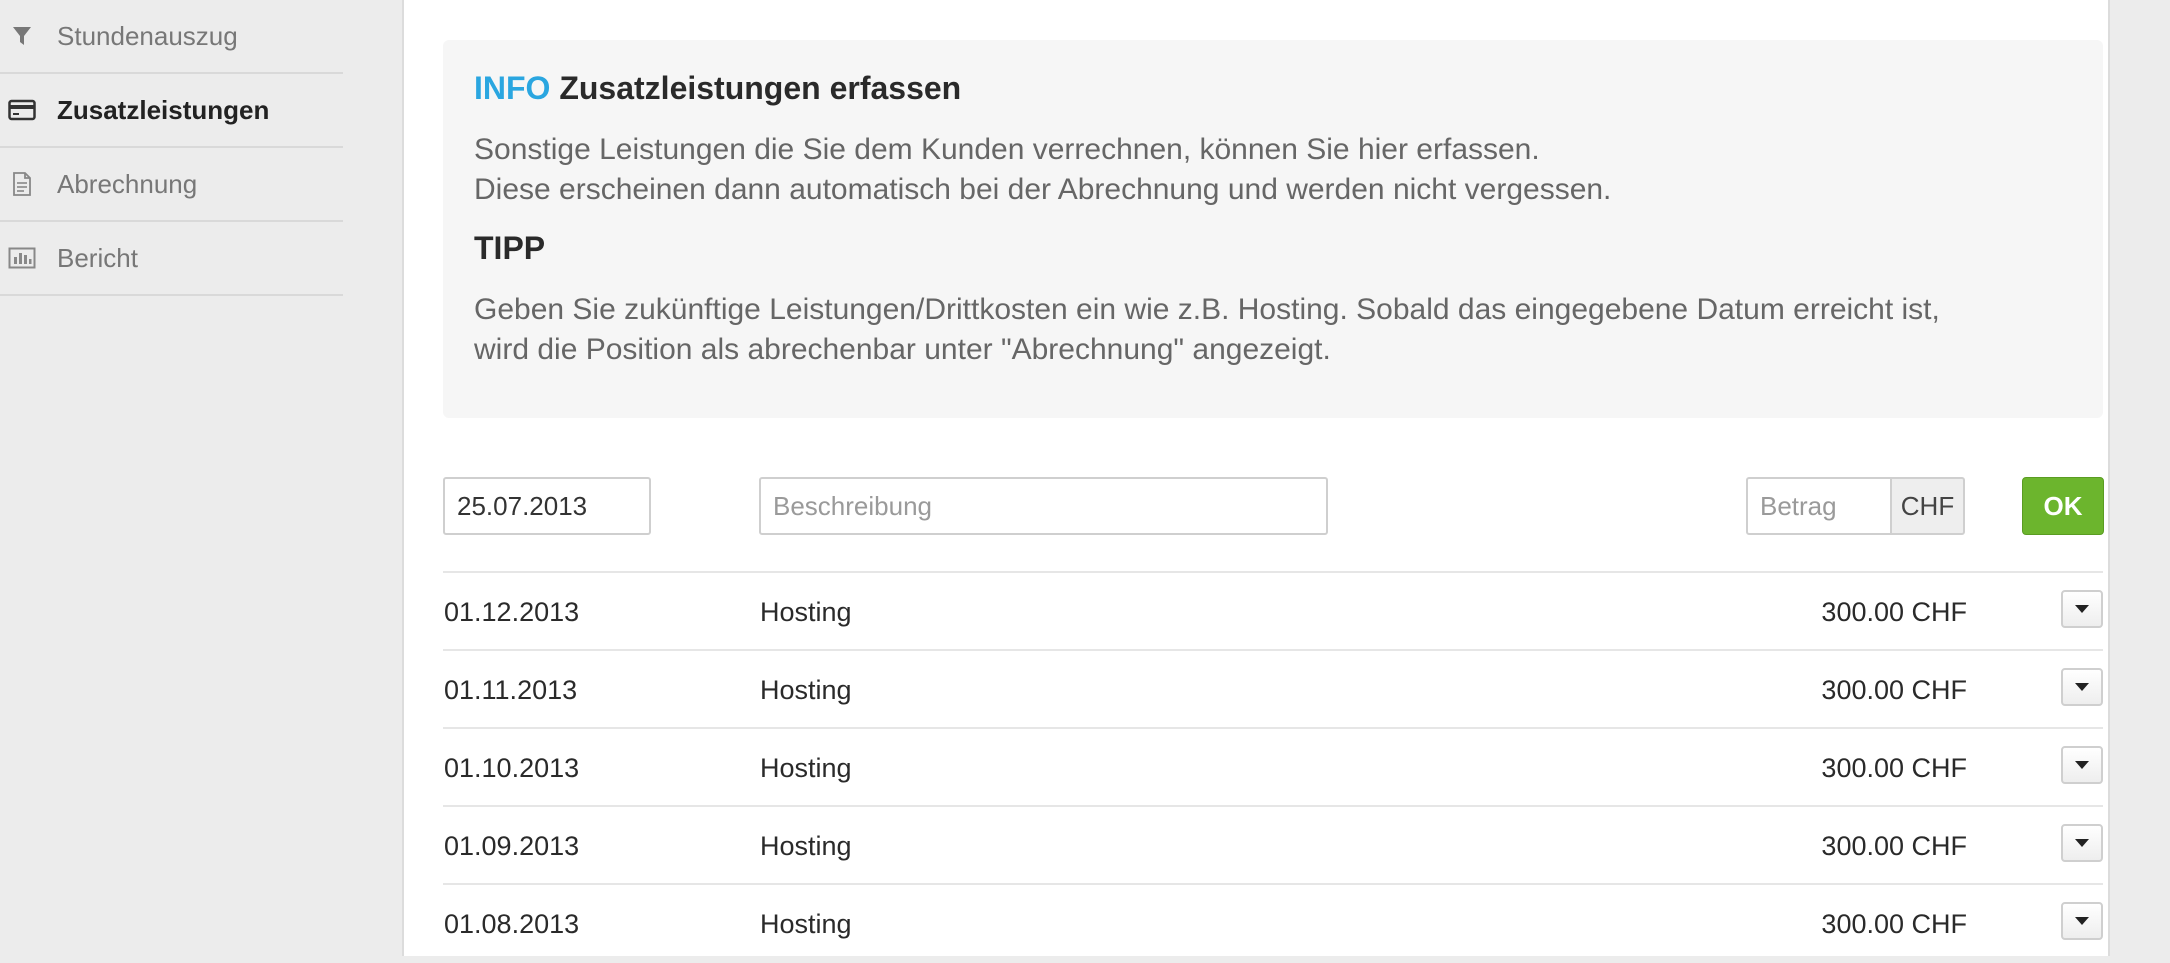 This screenshot has width=2170, height=963. What do you see at coordinates (1273, 767) in the screenshot?
I see `table-row: 01.10.2013 Hosting 300.00 CHF` at bounding box center [1273, 767].